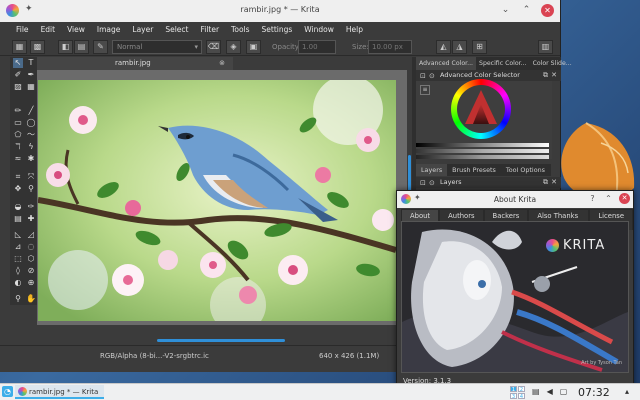 This screenshot has width=640, height=400. Describe the element at coordinates (48, 30) in the screenshot. I see `menu-edit: Edit` at that location.